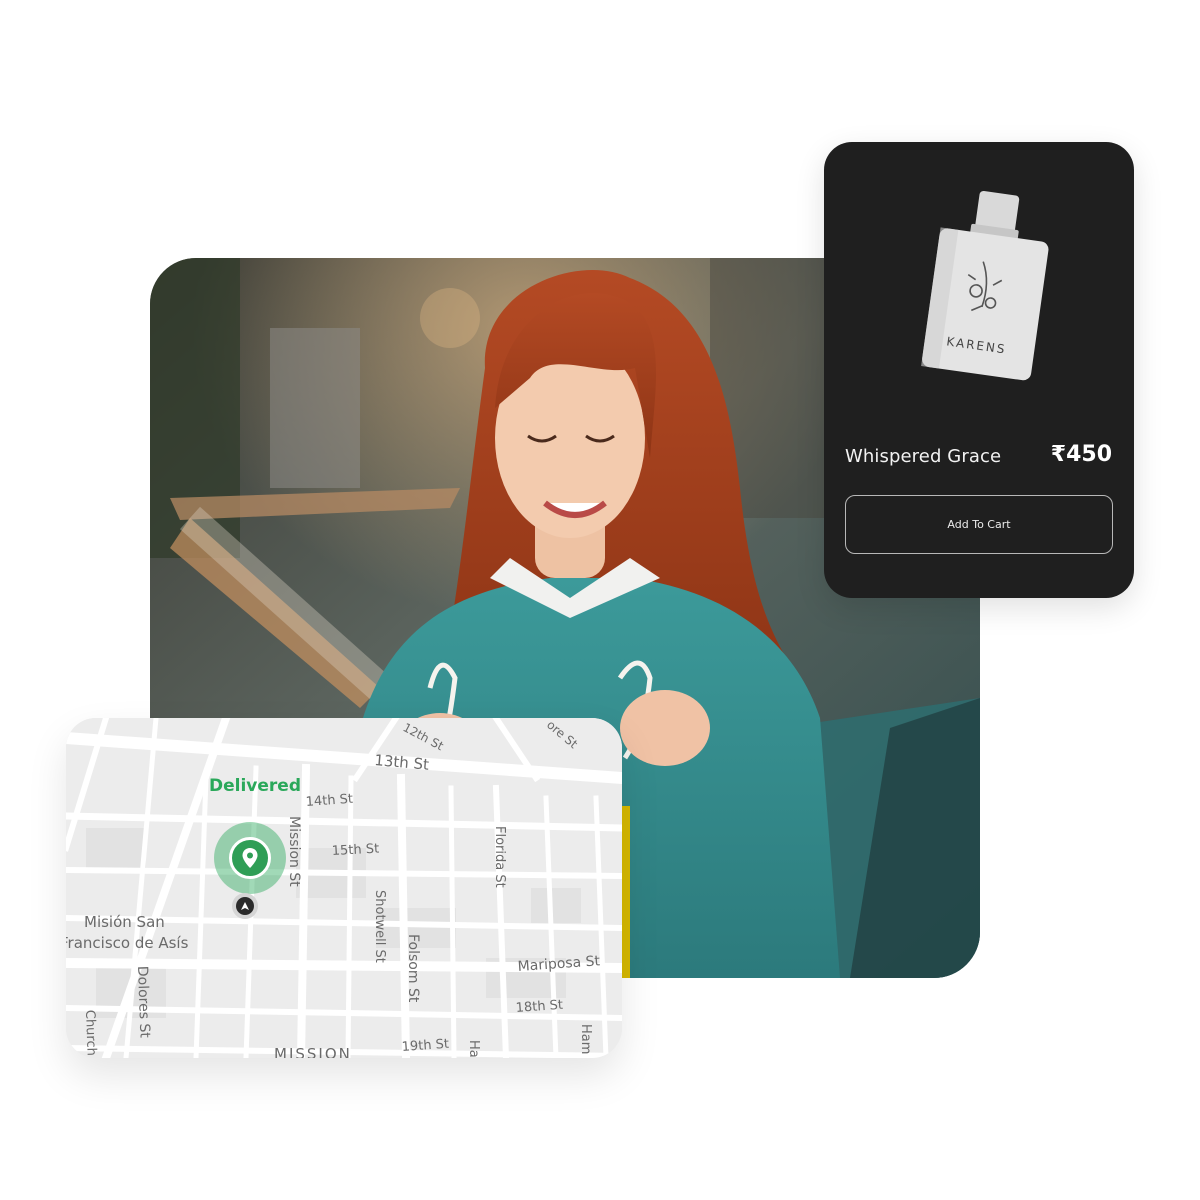 The height and width of the screenshot is (1200, 1200). What do you see at coordinates (413, 968) in the screenshot?
I see `street-label: Folsom St` at bounding box center [413, 968].